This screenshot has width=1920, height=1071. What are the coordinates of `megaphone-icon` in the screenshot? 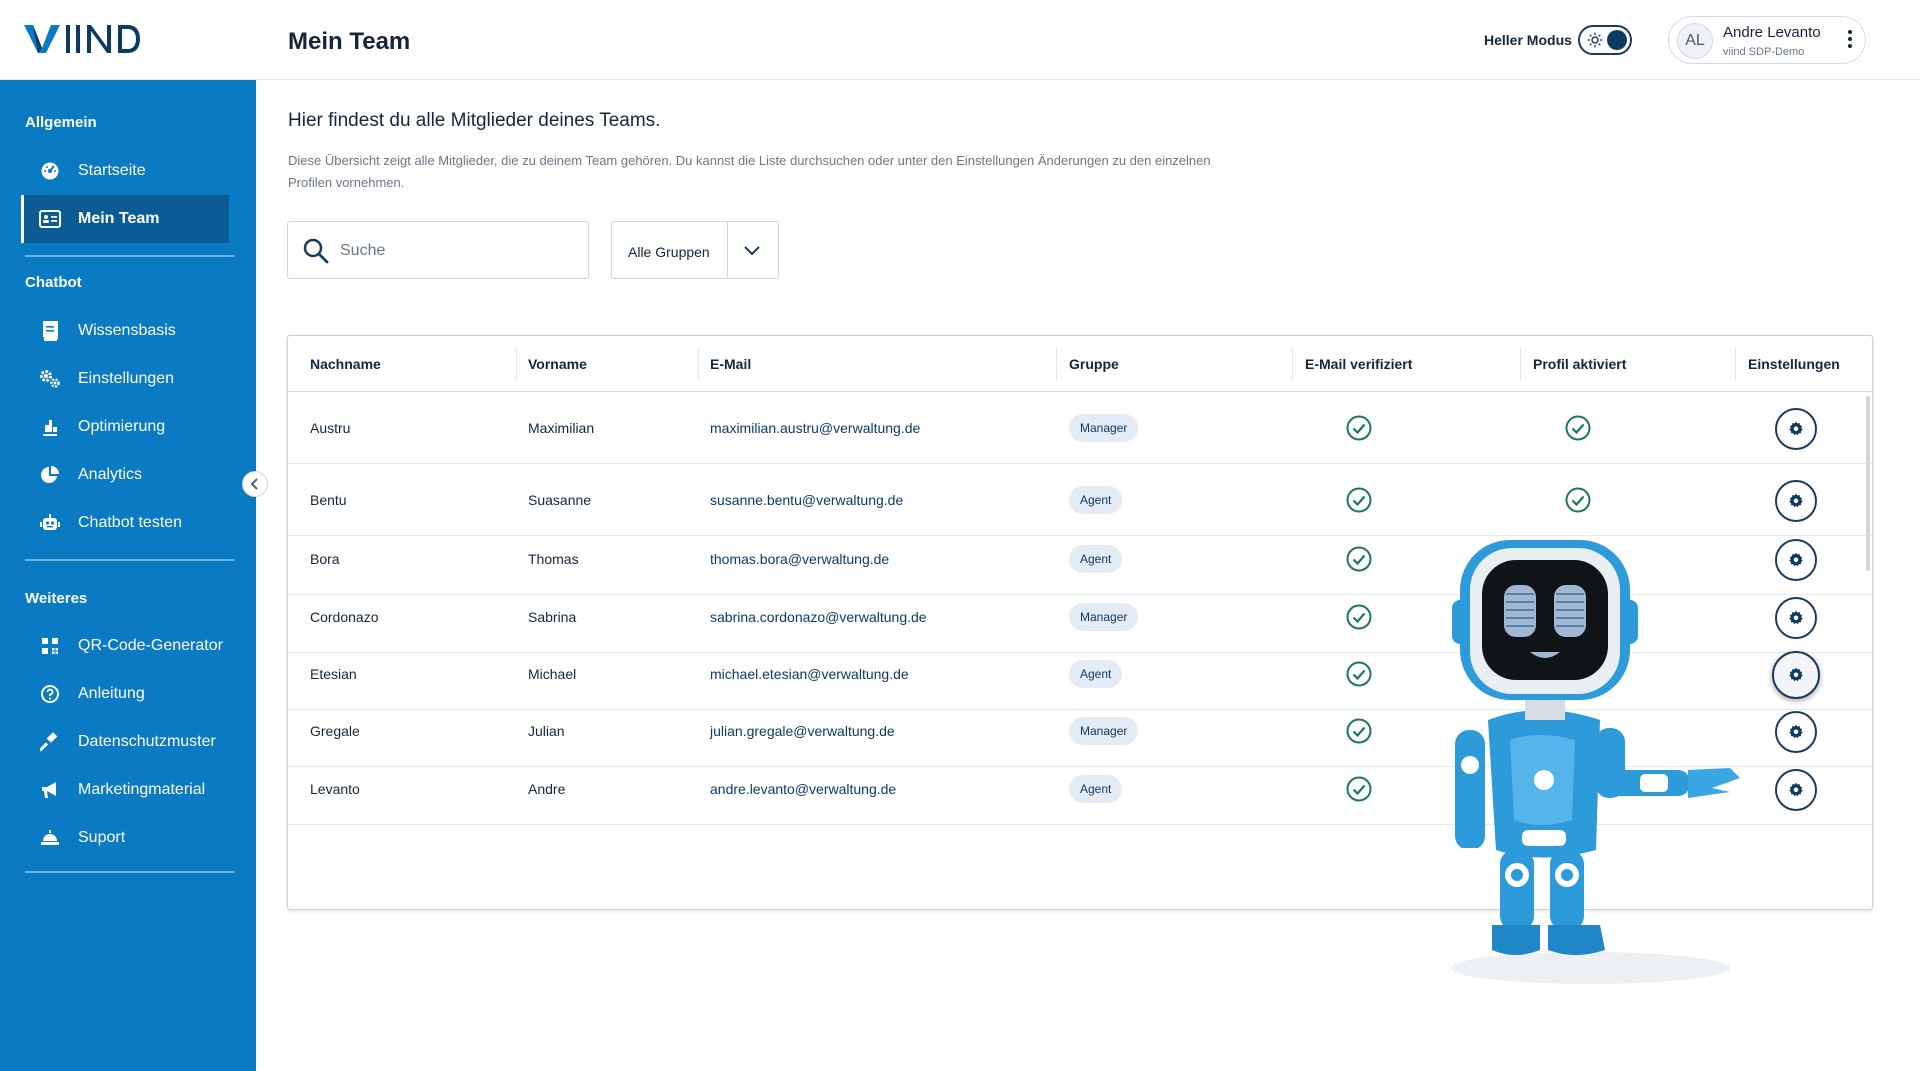 It's located at (50, 790).